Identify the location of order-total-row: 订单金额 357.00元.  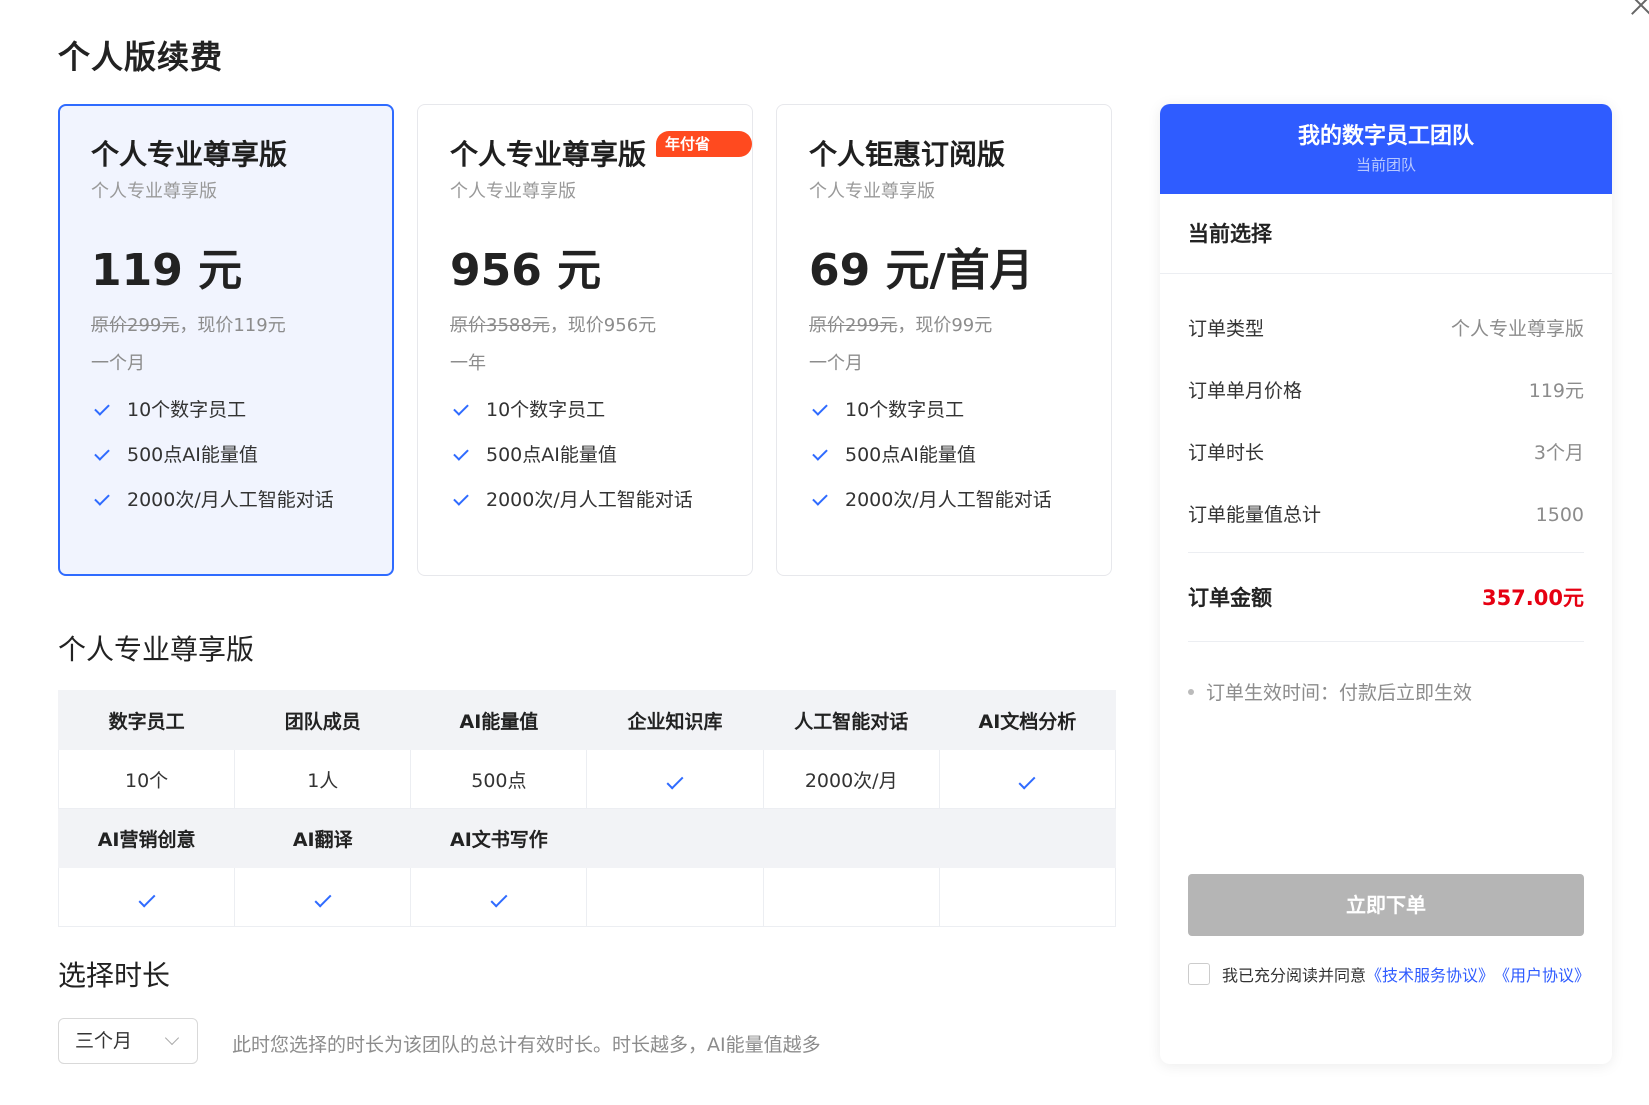
(1386, 597).